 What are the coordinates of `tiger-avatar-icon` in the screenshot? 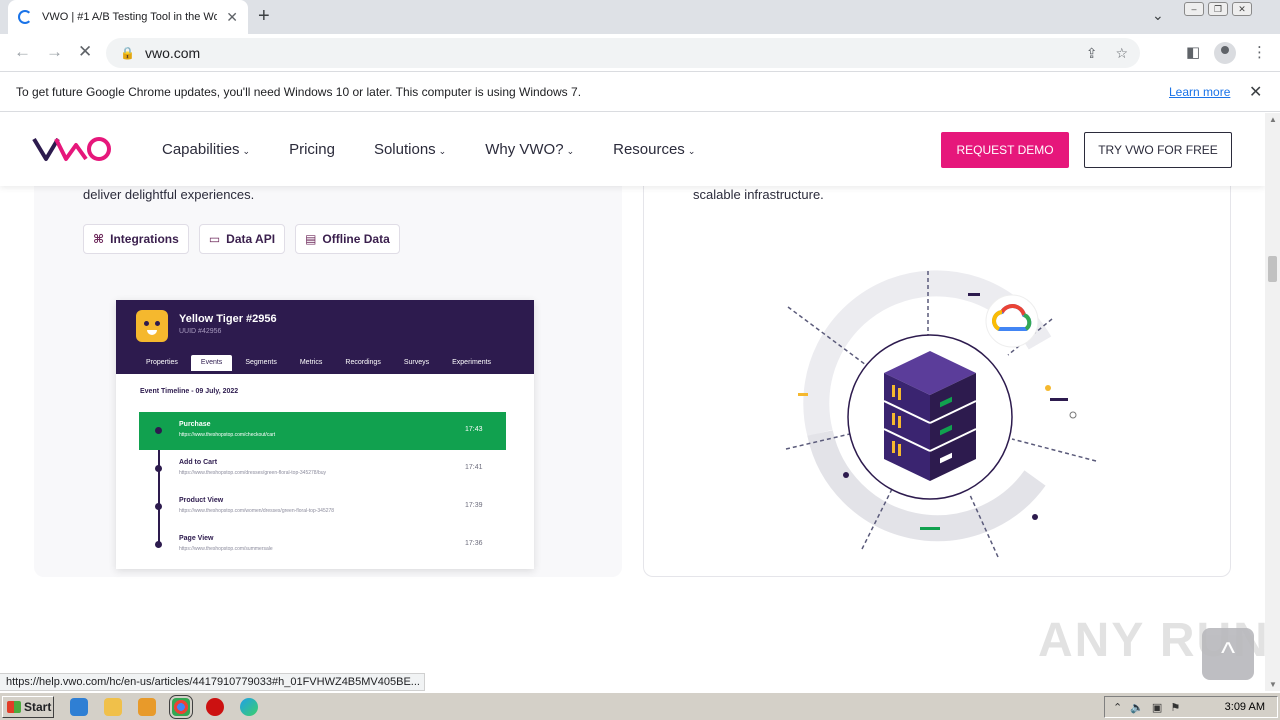 It's located at (152, 326).